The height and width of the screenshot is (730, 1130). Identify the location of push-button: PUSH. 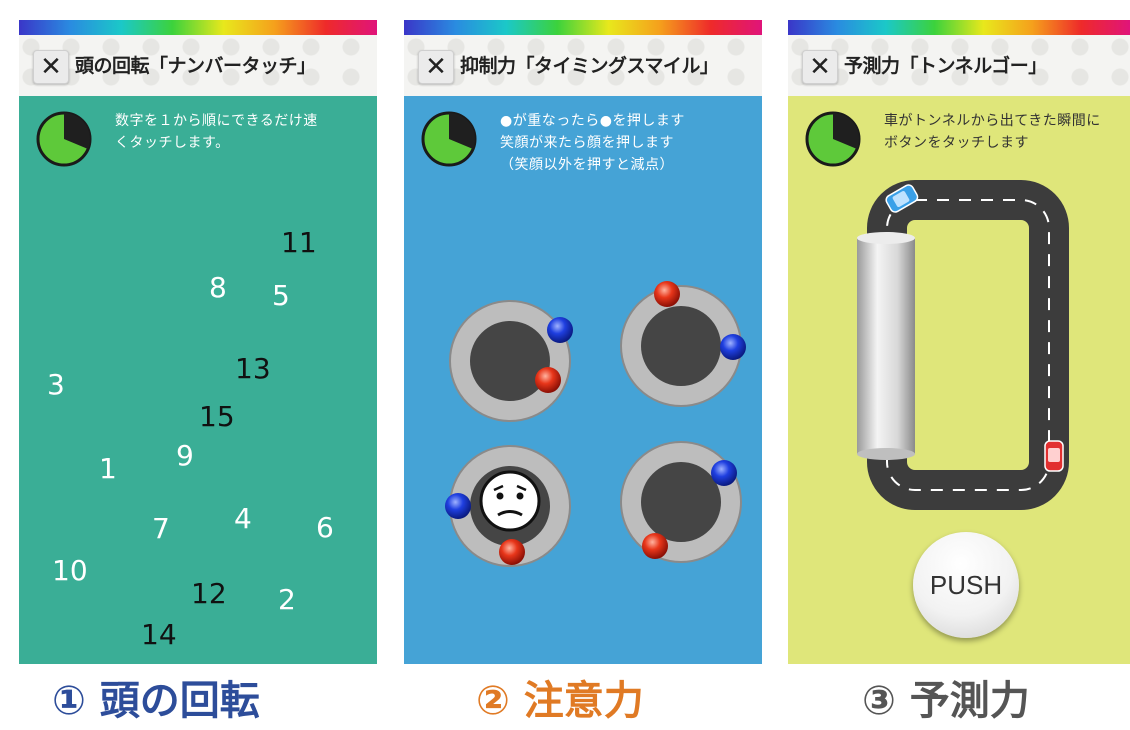
(966, 585).